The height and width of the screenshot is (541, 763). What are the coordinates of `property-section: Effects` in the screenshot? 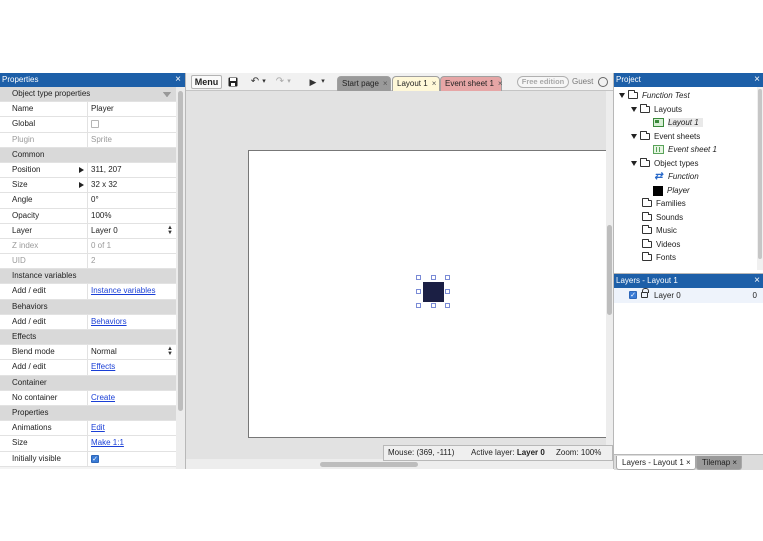 It's located at (88, 219).